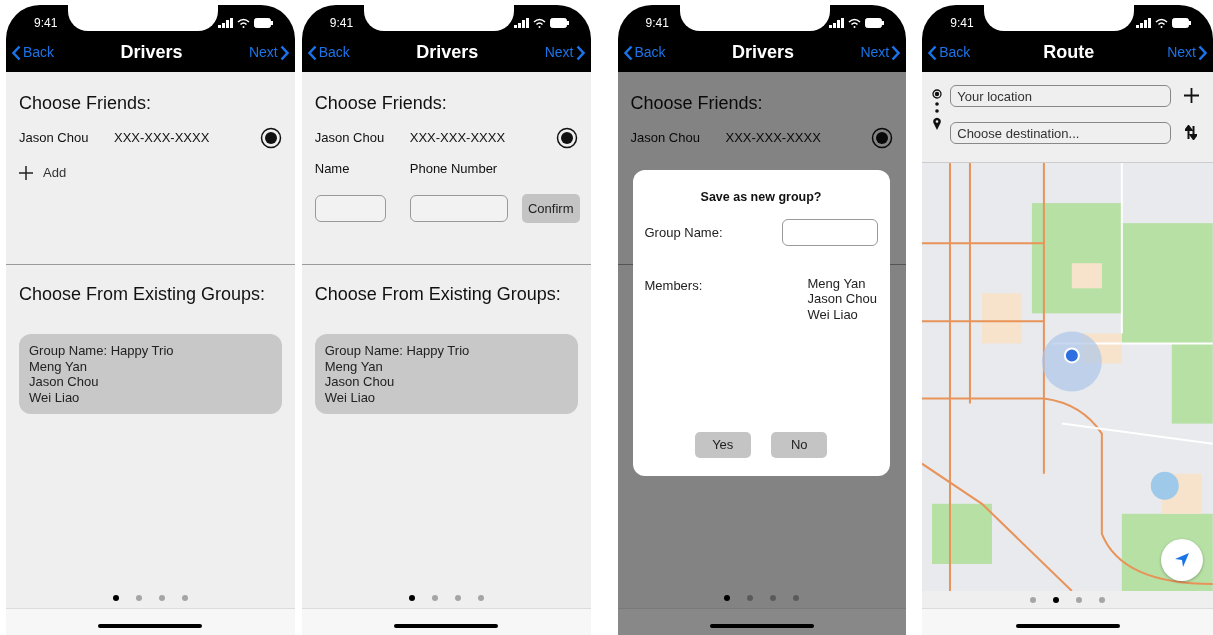 The height and width of the screenshot is (635, 1213). Describe the element at coordinates (43, 173) in the screenshot. I see `add-button: Add` at that location.